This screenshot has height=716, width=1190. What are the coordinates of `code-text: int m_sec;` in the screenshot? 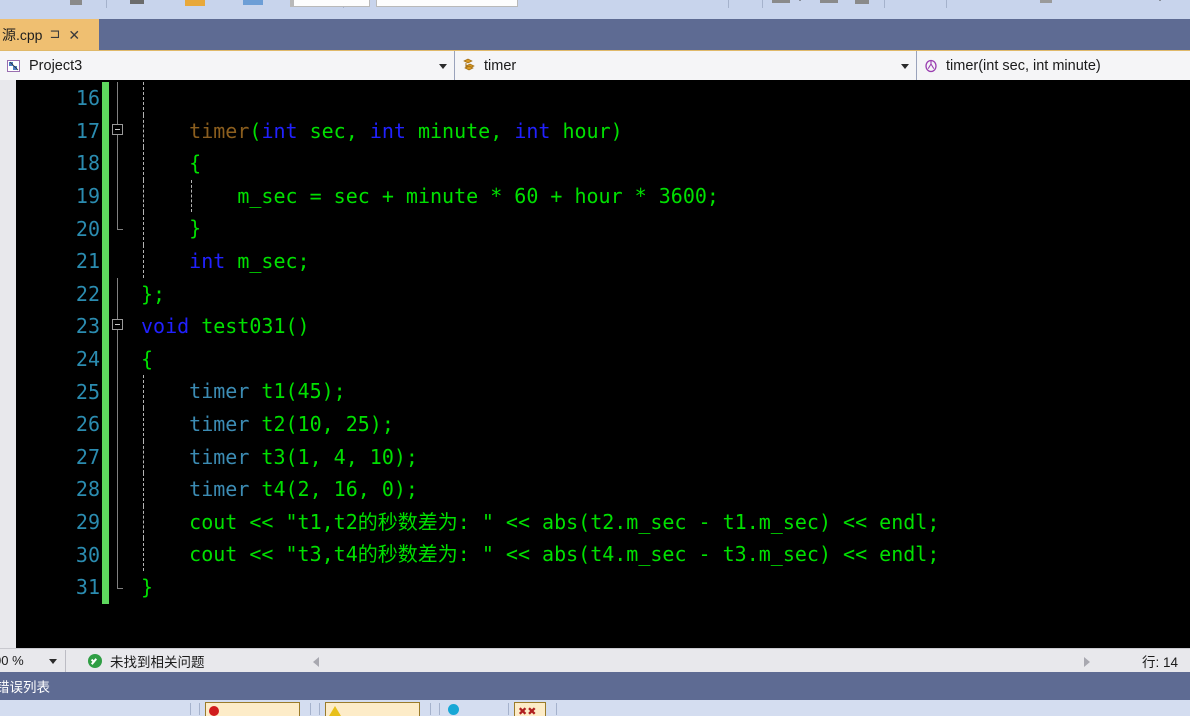 It's located at (661, 261).